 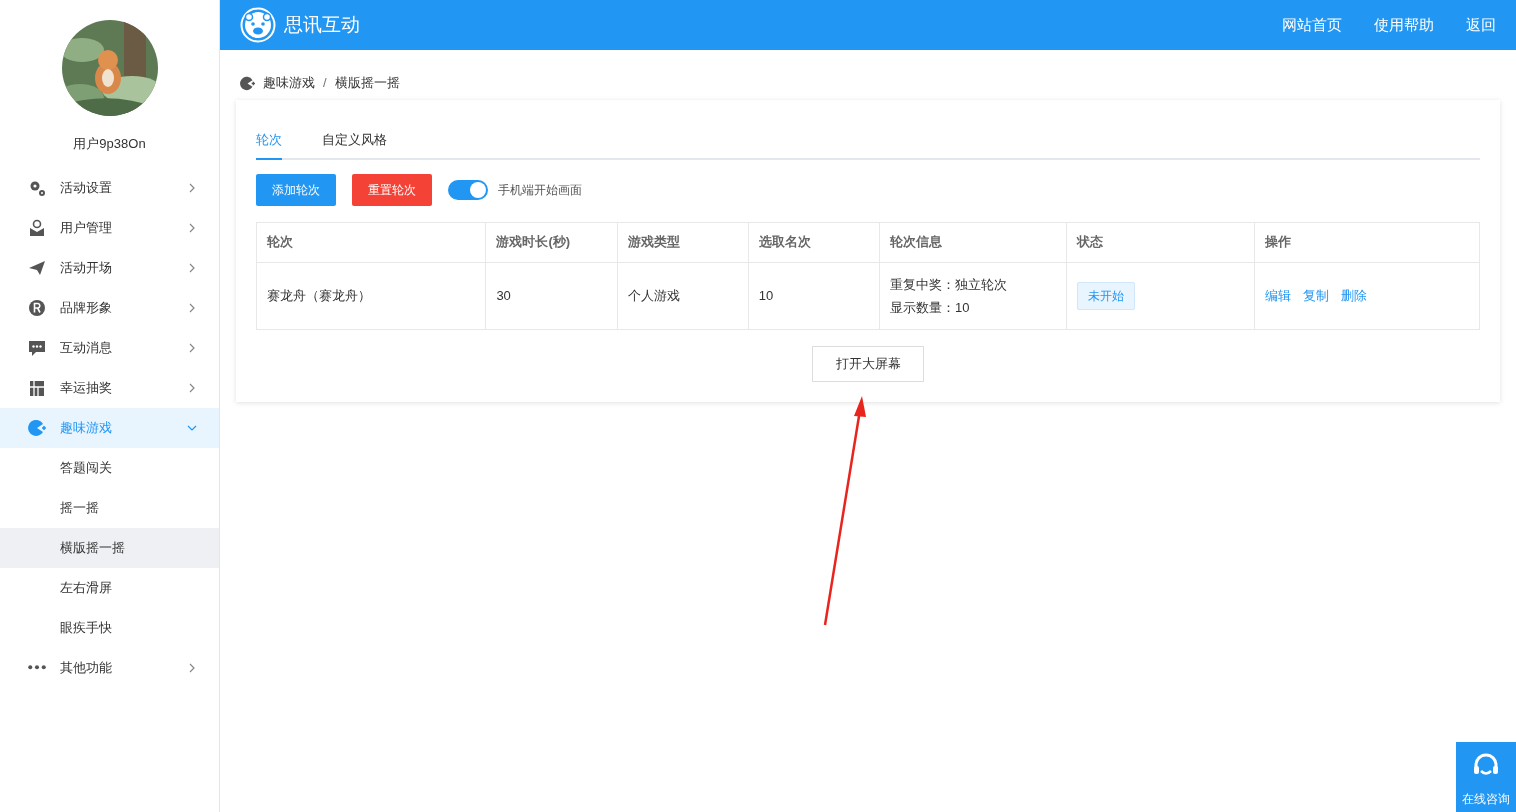 What do you see at coordinates (109, 267) in the screenshot?
I see `sidebar-item: 活动开场` at bounding box center [109, 267].